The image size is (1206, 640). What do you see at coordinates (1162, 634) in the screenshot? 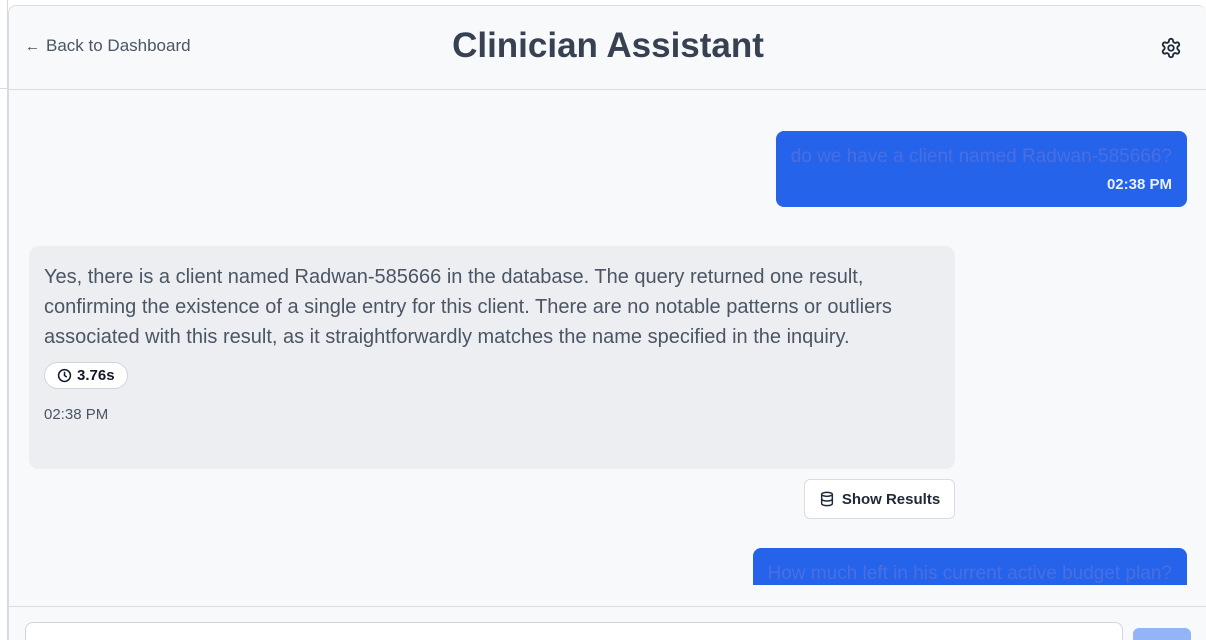
I see `send-button` at bounding box center [1162, 634].